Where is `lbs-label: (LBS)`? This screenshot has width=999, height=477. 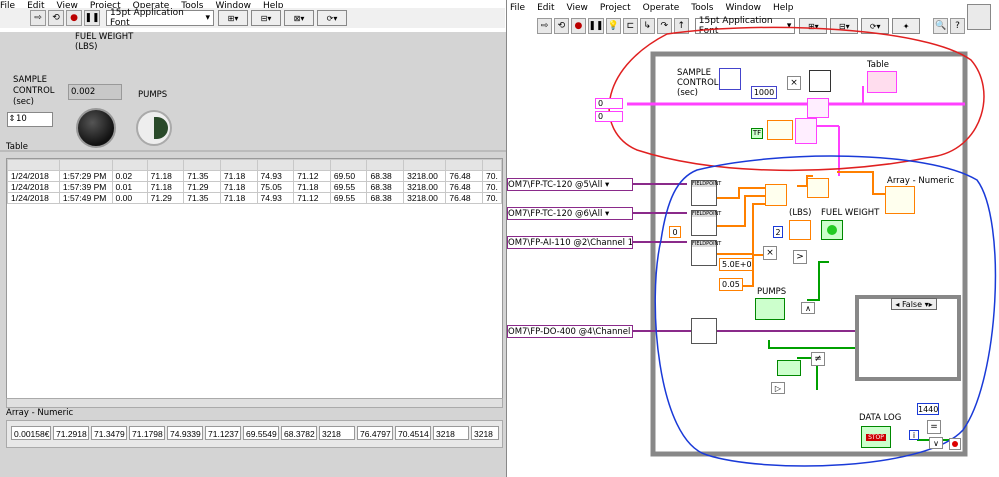
lbs-label: (LBS) is located at coordinates (800, 213).